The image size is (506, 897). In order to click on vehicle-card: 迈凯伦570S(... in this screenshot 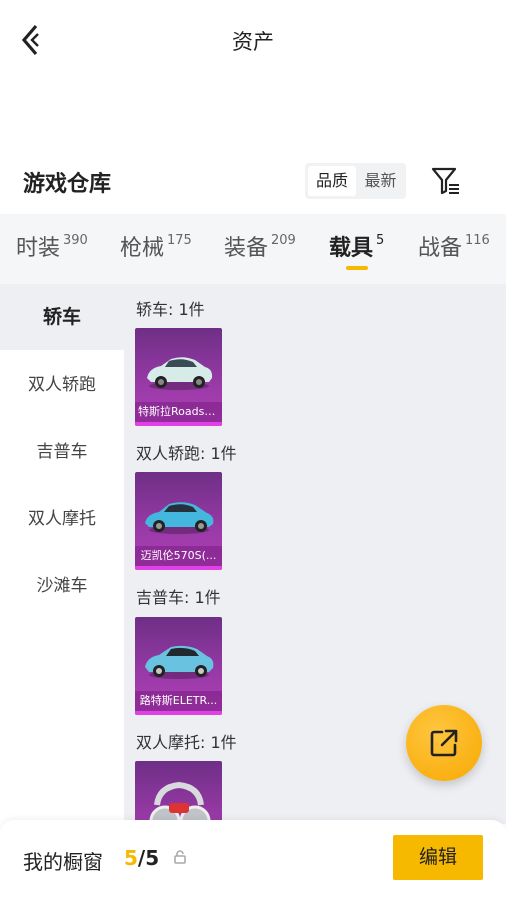, I will do `click(178, 521)`.